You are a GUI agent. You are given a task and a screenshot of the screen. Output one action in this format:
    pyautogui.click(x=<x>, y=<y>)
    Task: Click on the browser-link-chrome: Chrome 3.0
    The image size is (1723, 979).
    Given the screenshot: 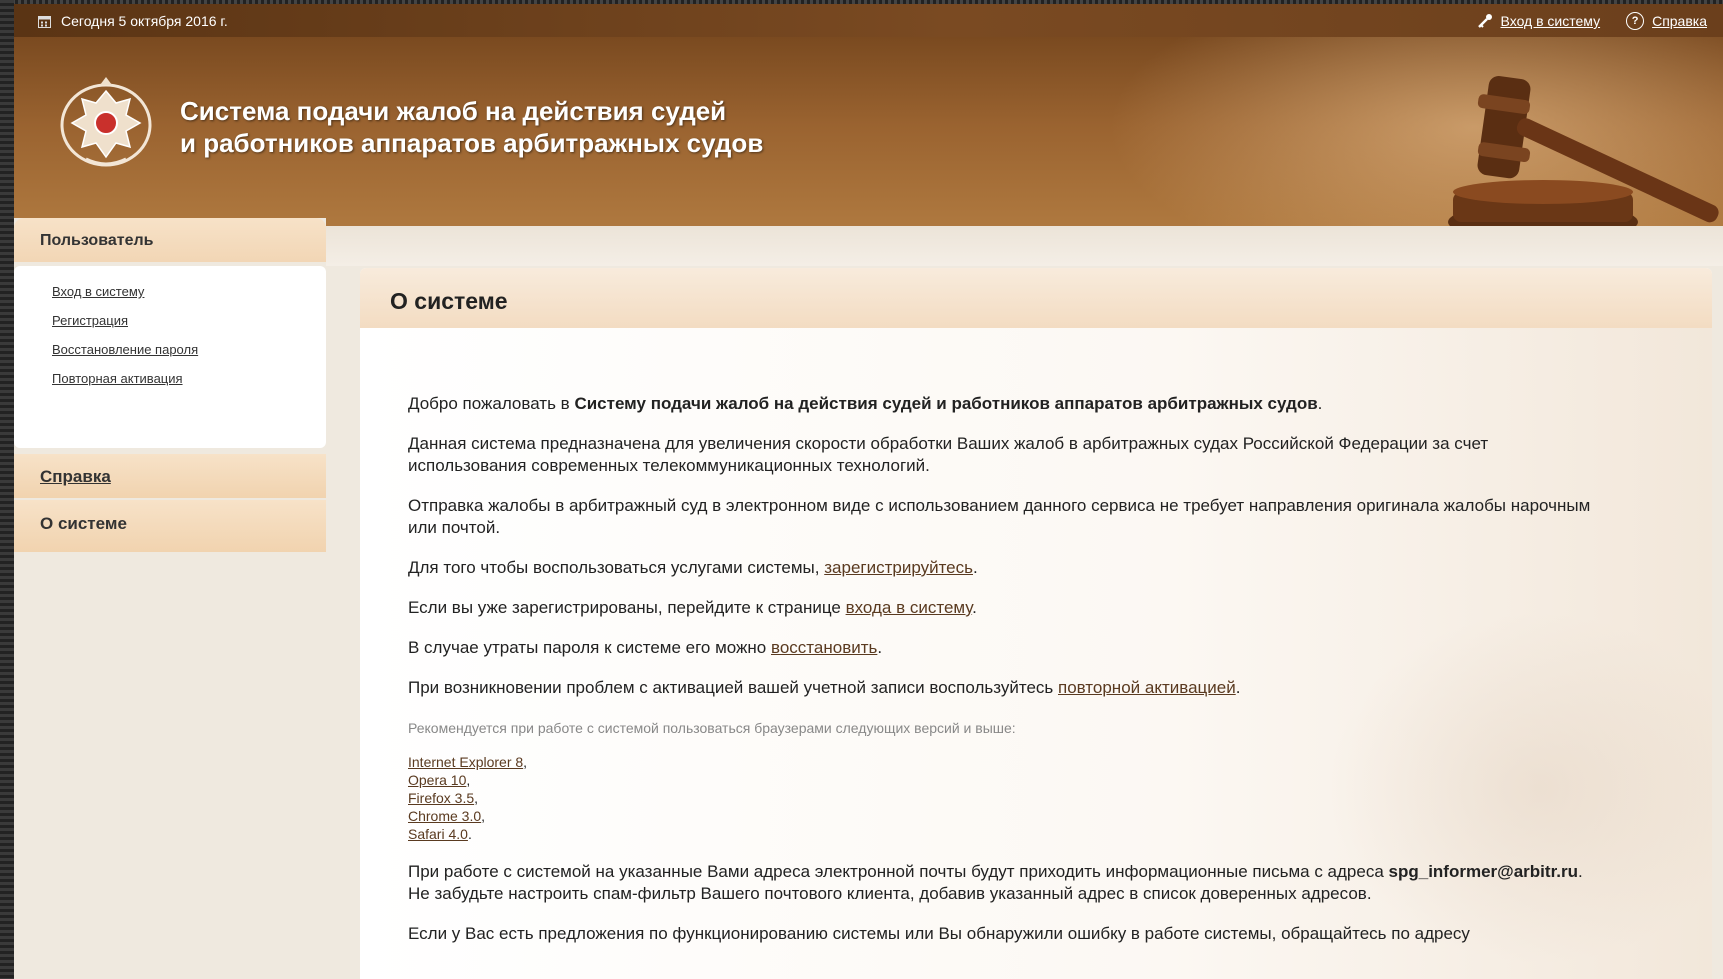 What is the action you would take?
    pyautogui.click(x=444, y=816)
    